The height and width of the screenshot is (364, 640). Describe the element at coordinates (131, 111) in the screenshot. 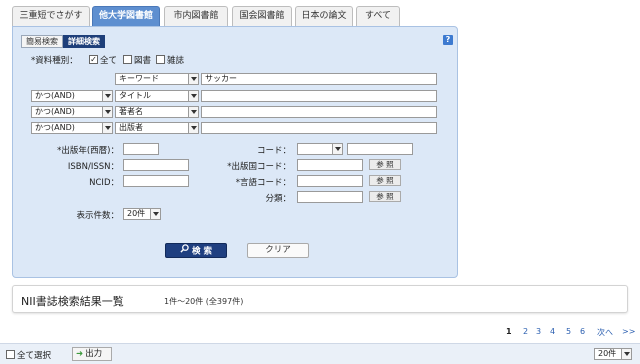

I see `field-select-3-value: 著者名` at that location.